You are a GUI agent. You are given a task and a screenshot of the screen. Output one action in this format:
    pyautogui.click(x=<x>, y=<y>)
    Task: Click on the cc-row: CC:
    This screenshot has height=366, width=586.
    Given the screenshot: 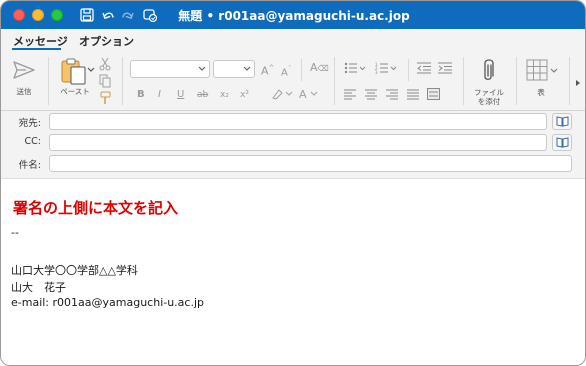 What is the action you would take?
    pyautogui.click(x=293, y=143)
    